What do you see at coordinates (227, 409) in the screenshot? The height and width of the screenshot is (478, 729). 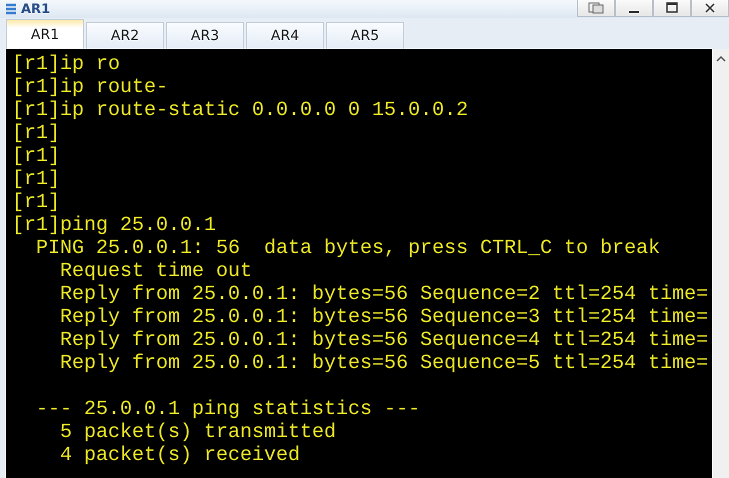 I see `terminal-line: --- 25.0.0.1 ping statistics ---` at bounding box center [227, 409].